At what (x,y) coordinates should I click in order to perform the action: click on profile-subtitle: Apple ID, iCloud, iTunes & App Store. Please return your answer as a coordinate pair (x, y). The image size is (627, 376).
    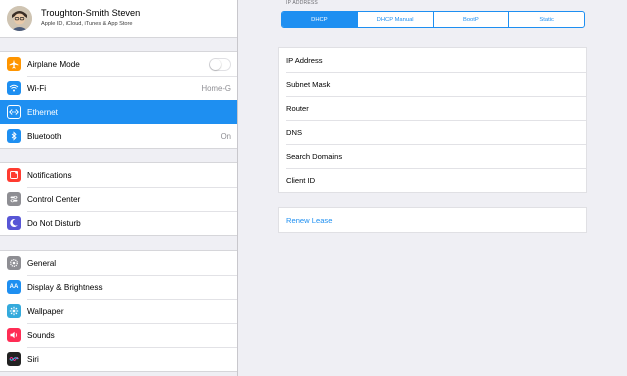
    Looking at the image, I should click on (87, 24).